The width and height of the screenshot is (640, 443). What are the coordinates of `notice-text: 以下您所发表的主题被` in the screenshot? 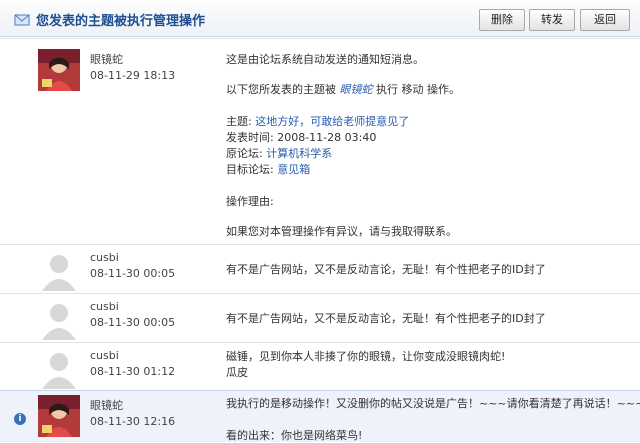 It's located at (281, 89).